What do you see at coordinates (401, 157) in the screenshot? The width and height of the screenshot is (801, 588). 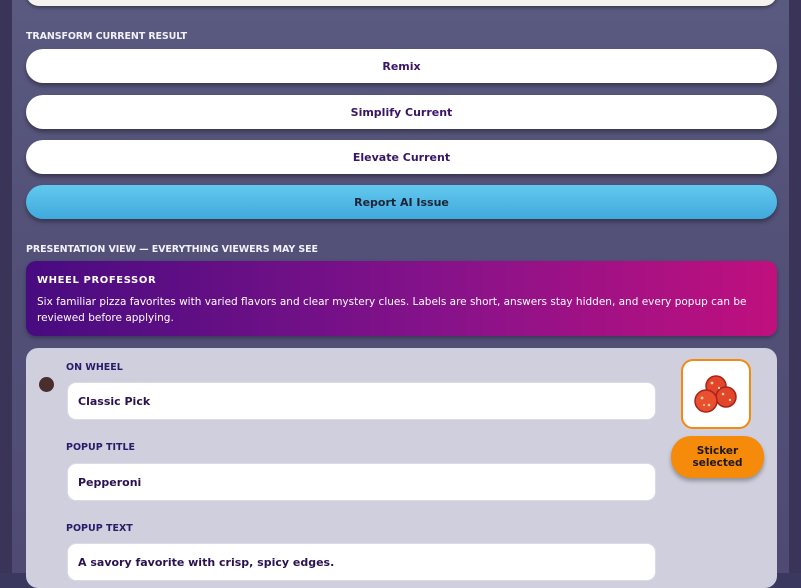 I see `elevate-current-button: Elevate Current` at bounding box center [401, 157].